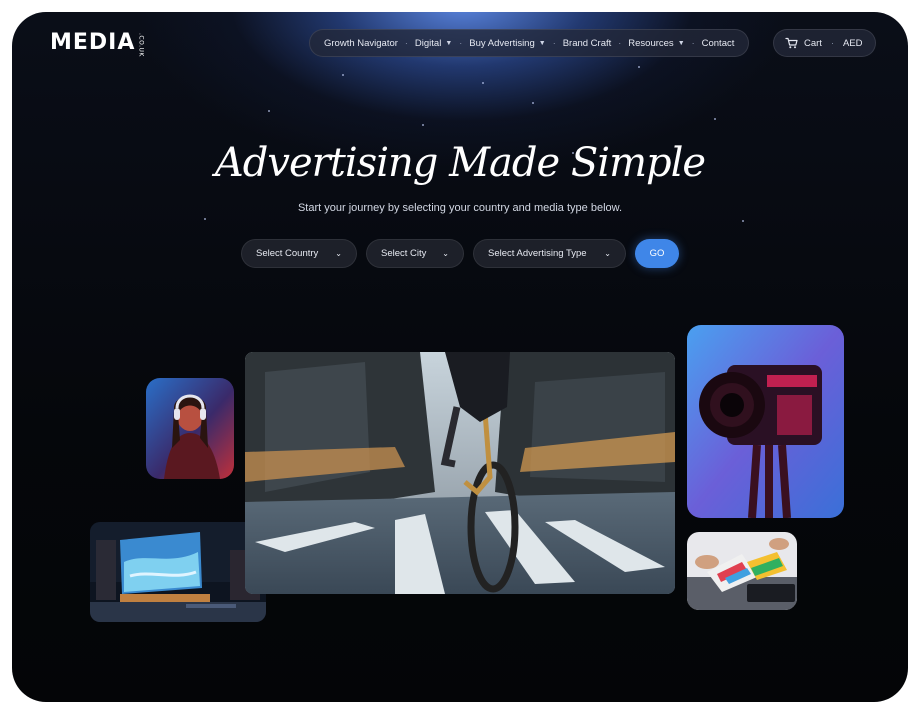 This screenshot has height=714, width=920. What do you see at coordinates (765, 421) in the screenshot?
I see `film-camera-image` at bounding box center [765, 421].